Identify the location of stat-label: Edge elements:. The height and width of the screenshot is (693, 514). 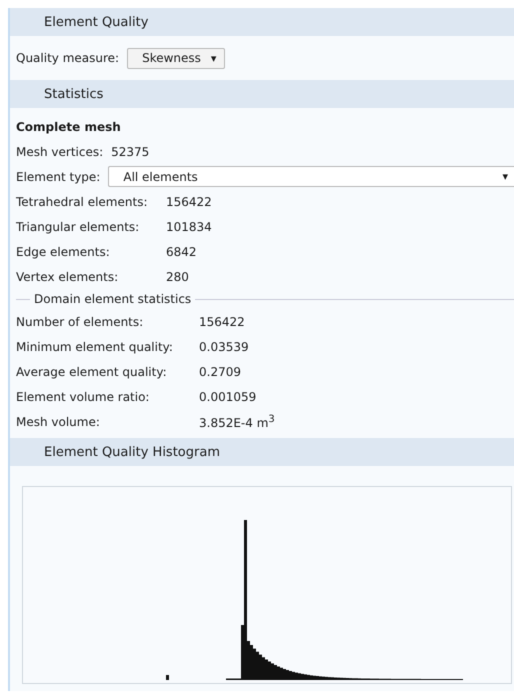
(63, 251).